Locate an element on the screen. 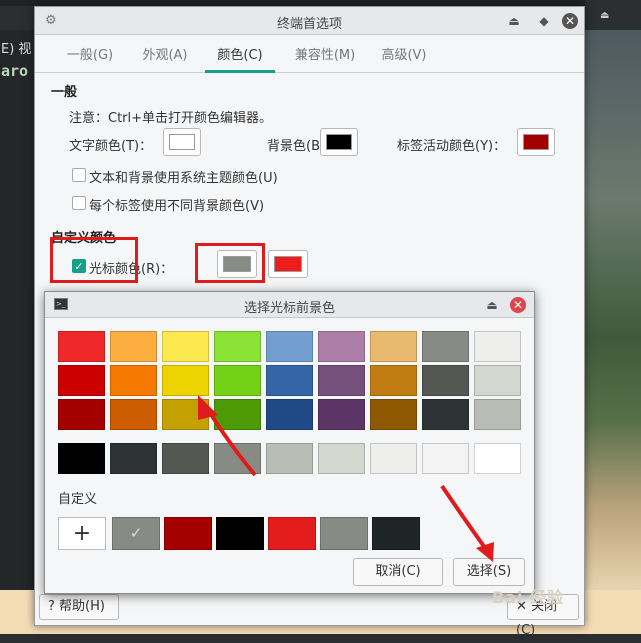 This screenshot has height=643, width=641. bg-color-swatch is located at coordinates (339, 142).